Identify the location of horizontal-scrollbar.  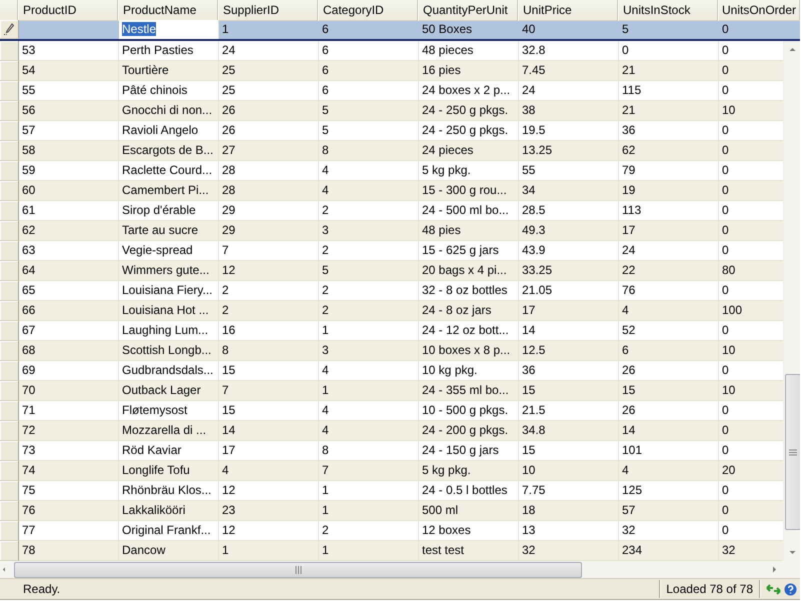
(391, 569).